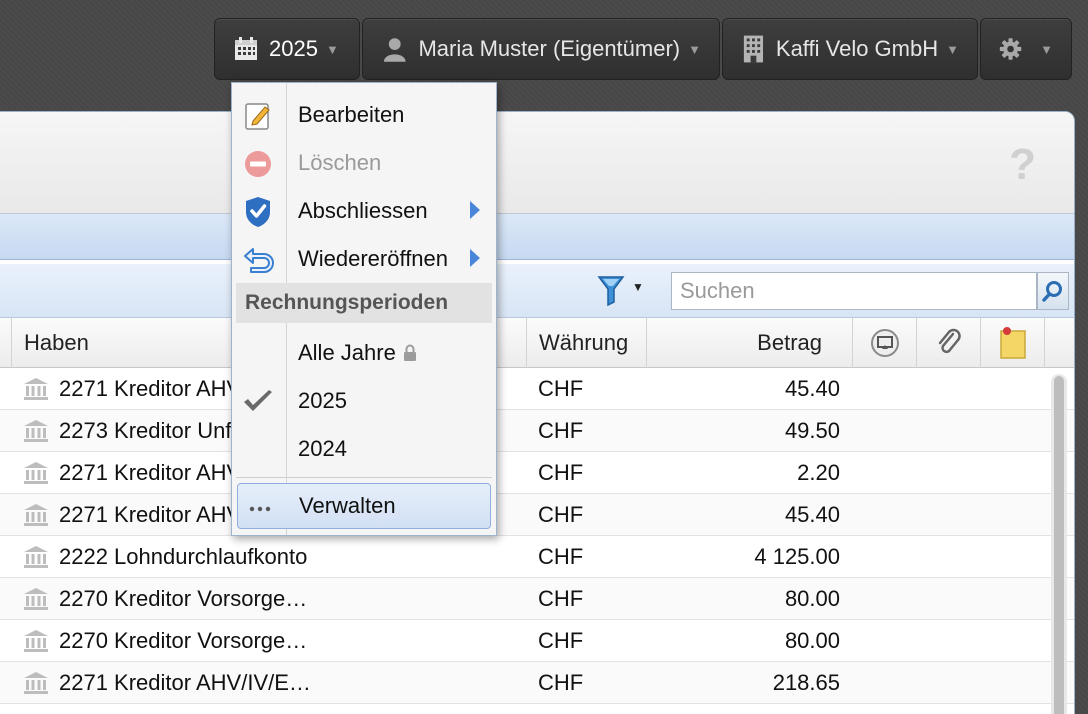  What do you see at coordinates (537, 237) in the screenshot?
I see `section-band` at bounding box center [537, 237].